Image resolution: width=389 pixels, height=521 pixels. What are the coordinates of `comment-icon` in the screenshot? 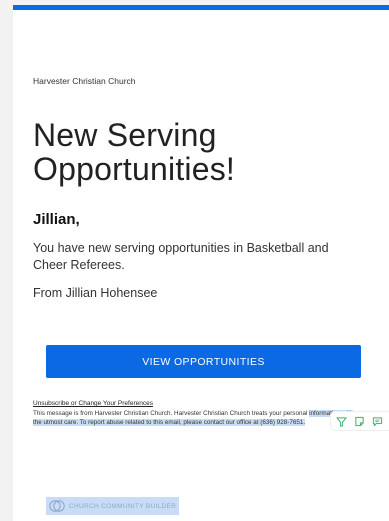 It's located at (377, 421).